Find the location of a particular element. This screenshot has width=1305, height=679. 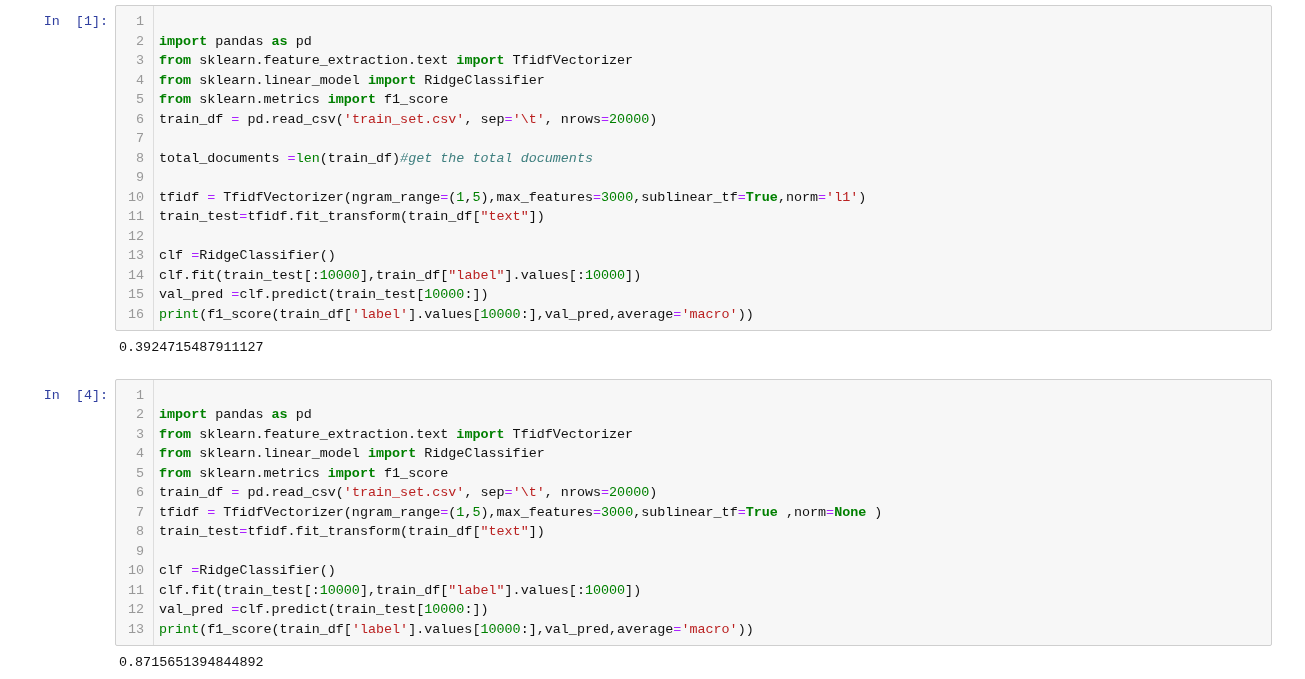

code-line: total_documents =len(train_df)#get the total documents is located at coordinates (376, 158).